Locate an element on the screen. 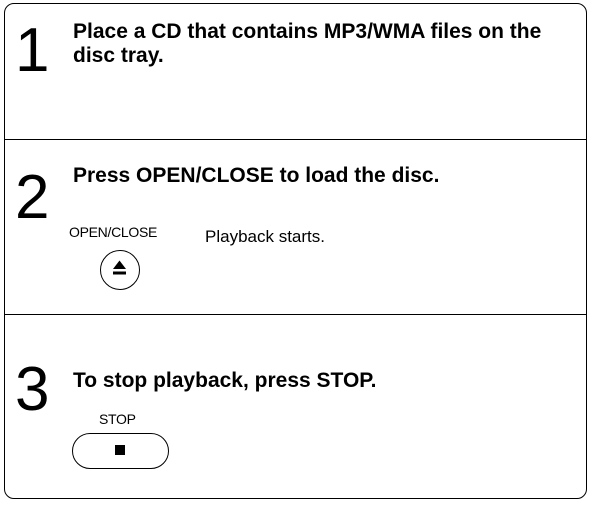 This screenshot has width=593, height=505. stop-icon is located at coordinates (120, 450).